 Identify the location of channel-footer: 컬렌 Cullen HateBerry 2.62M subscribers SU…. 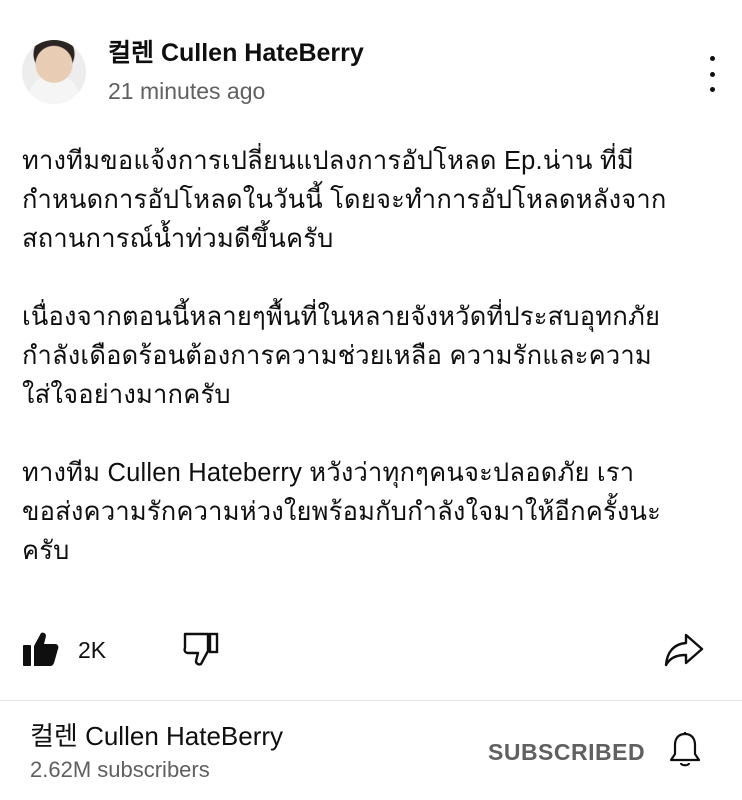
(371, 750).